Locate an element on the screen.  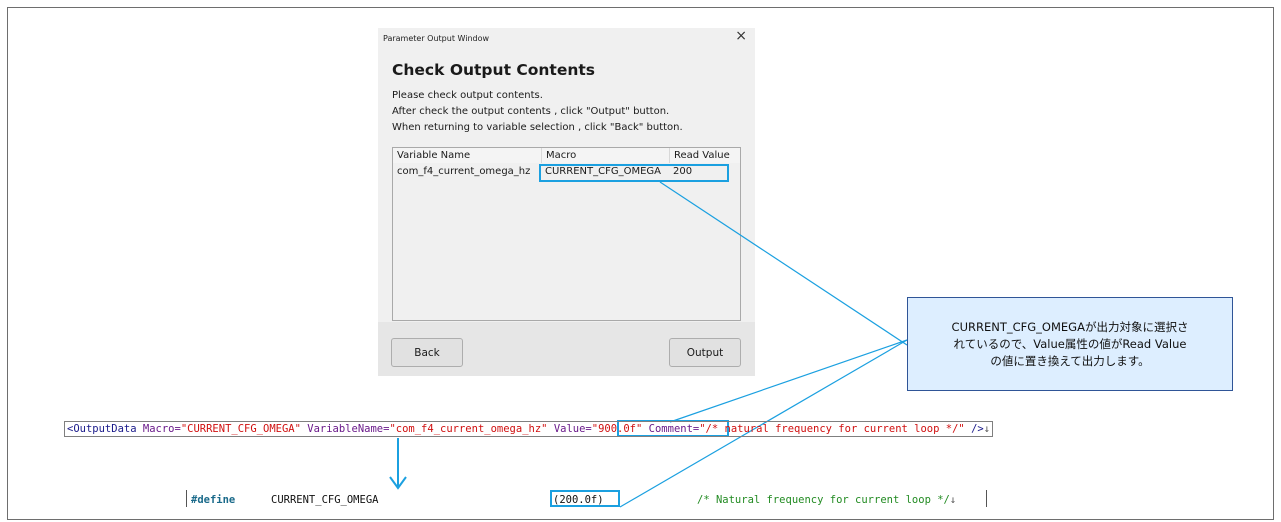
define-macro: CURRENT_CFG_OMEGA is located at coordinates (325, 500).